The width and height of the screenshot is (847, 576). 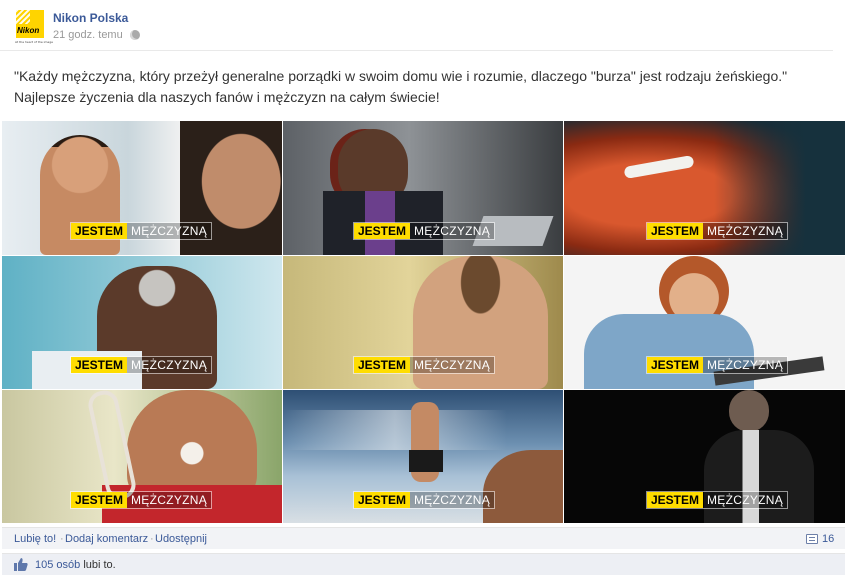 I want to click on likes-bar: 105 osób lubi to., so click(x=423, y=564).